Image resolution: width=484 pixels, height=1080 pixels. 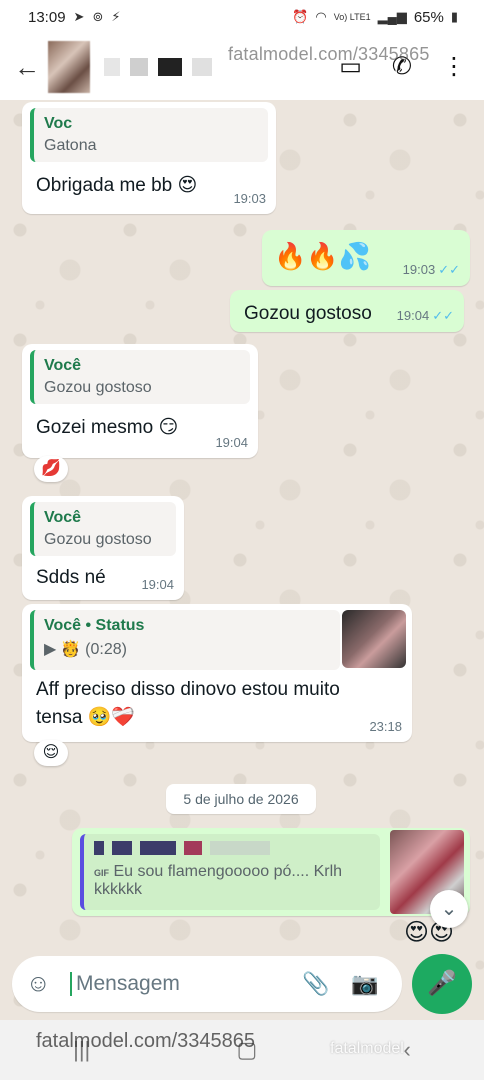 I want to click on quote-author: Voc, so click(x=58, y=123).